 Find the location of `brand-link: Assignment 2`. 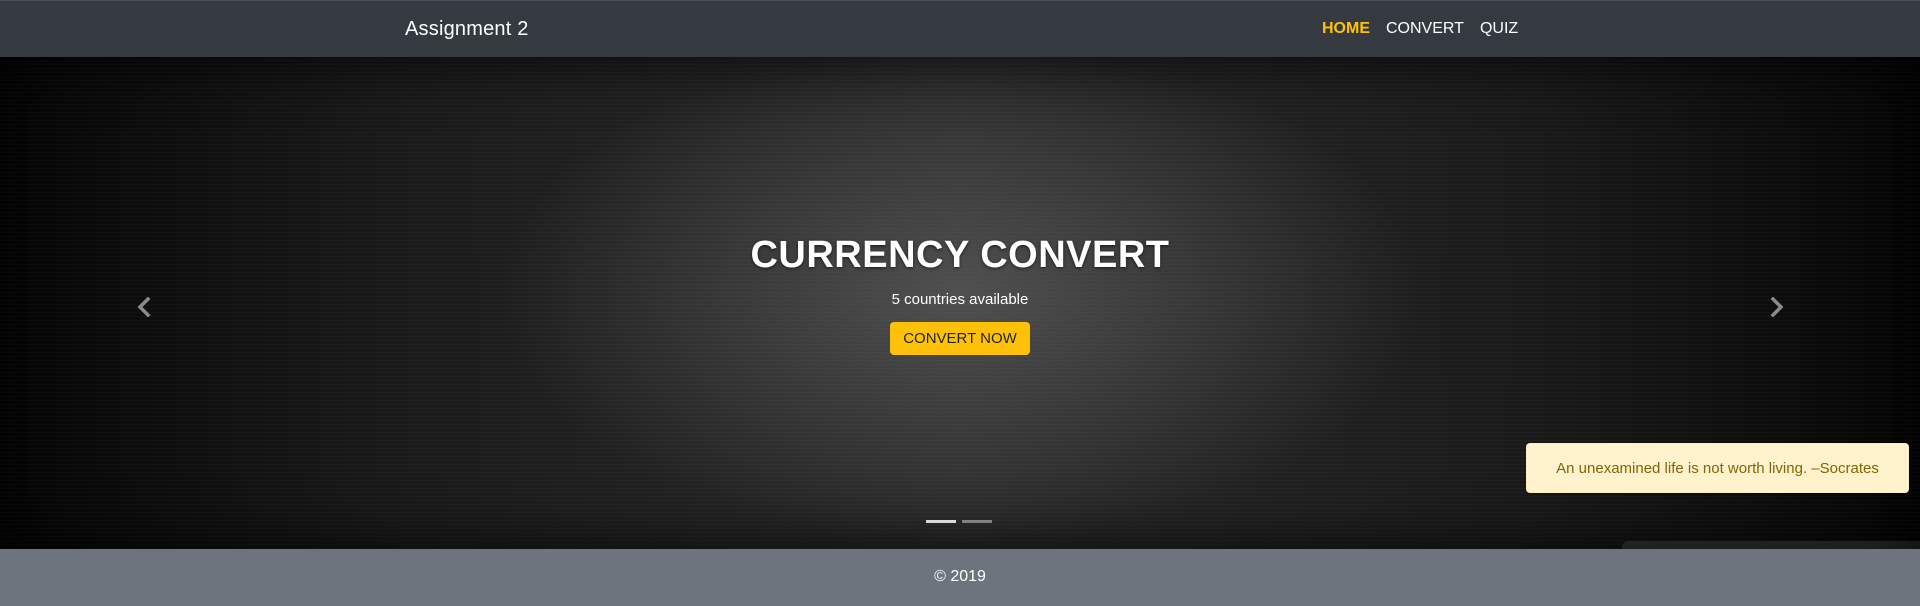

brand-link: Assignment 2 is located at coordinates (467, 29).